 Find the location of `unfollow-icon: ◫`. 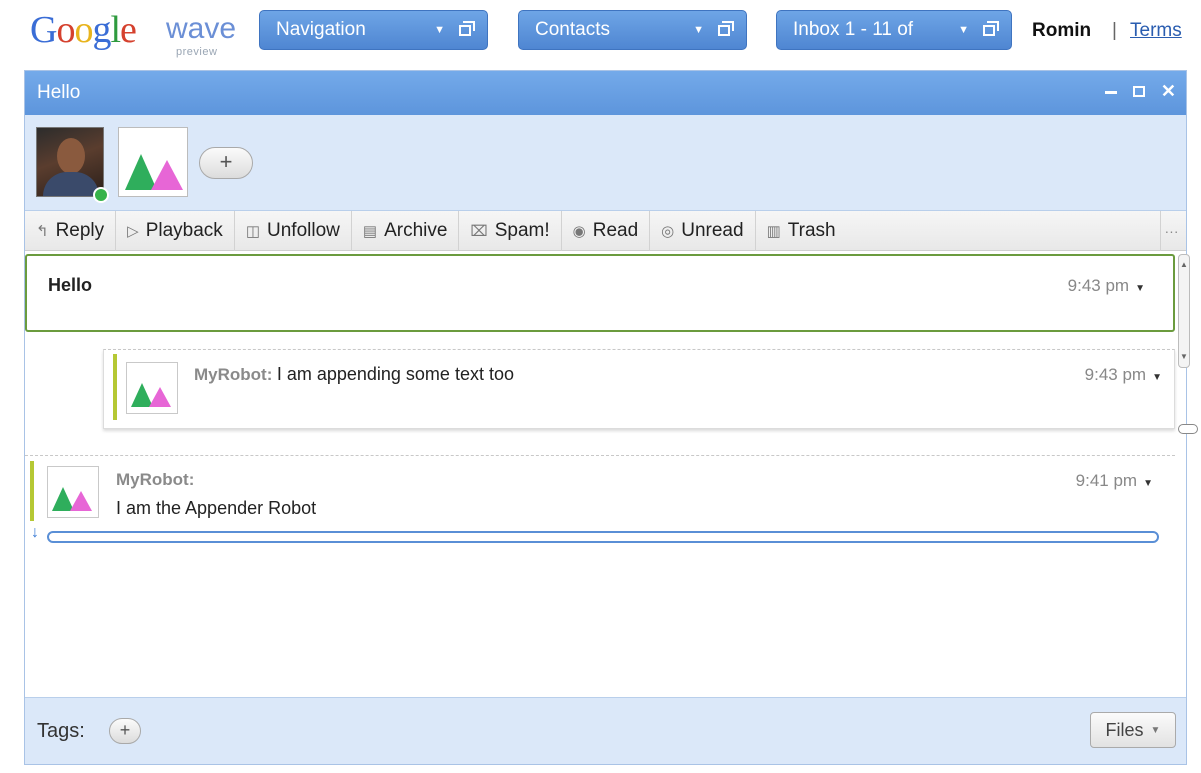

unfollow-icon: ◫ is located at coordinates (252, 231).